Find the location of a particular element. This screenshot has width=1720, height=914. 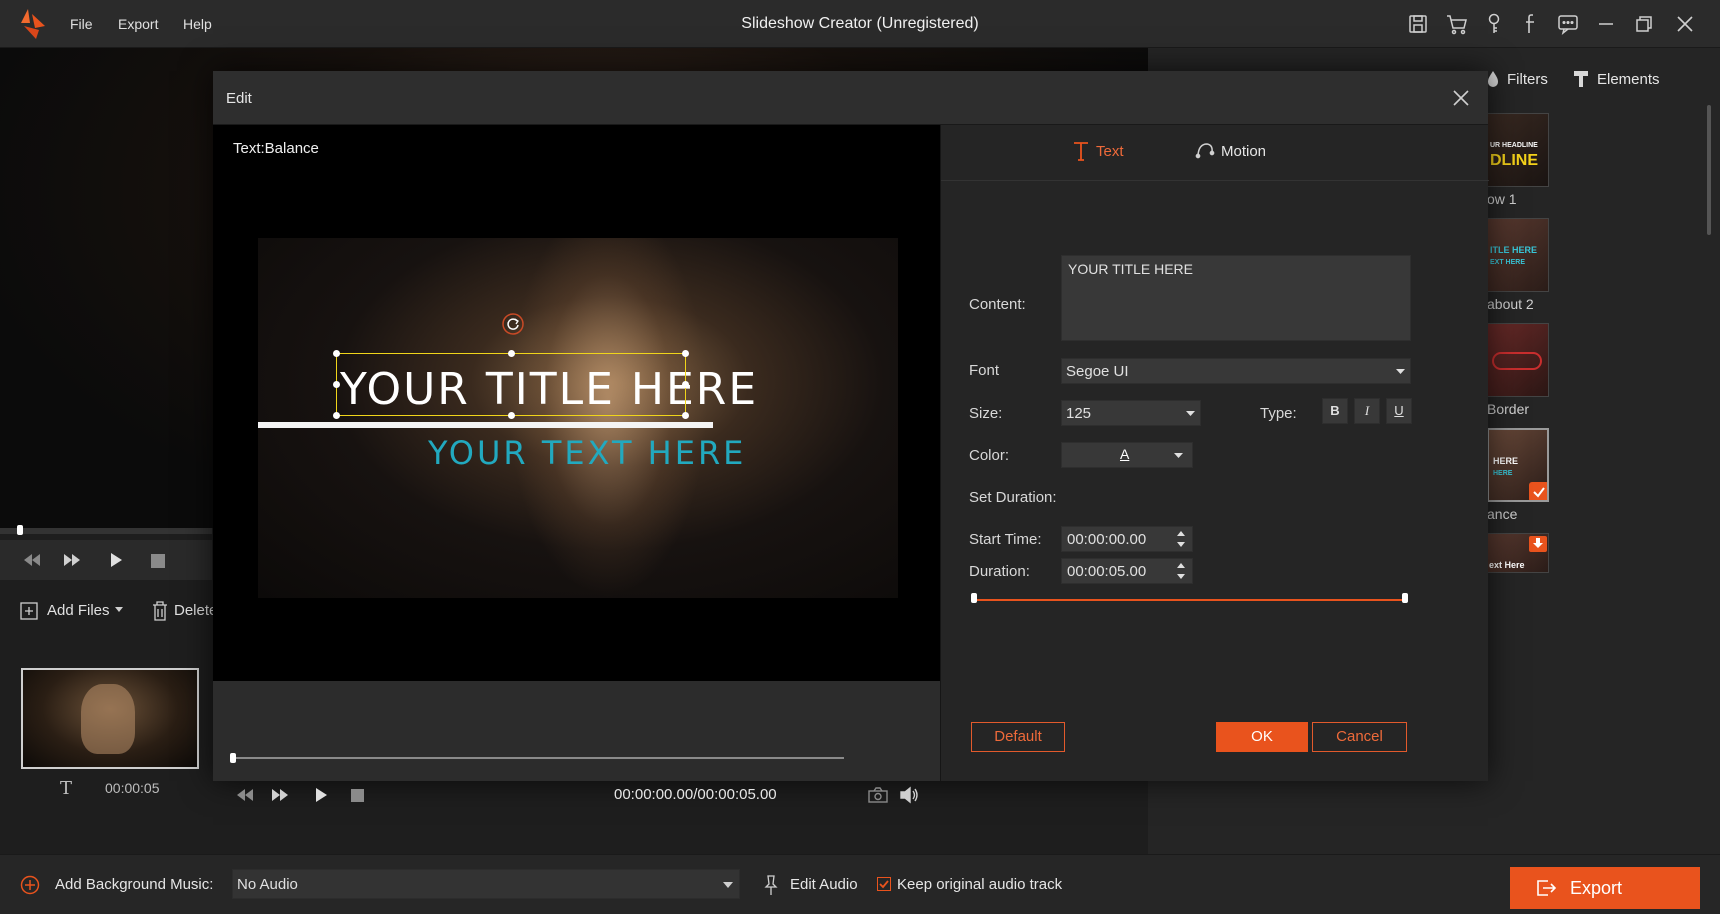

check-icon is located at coordinates (1538, 491).